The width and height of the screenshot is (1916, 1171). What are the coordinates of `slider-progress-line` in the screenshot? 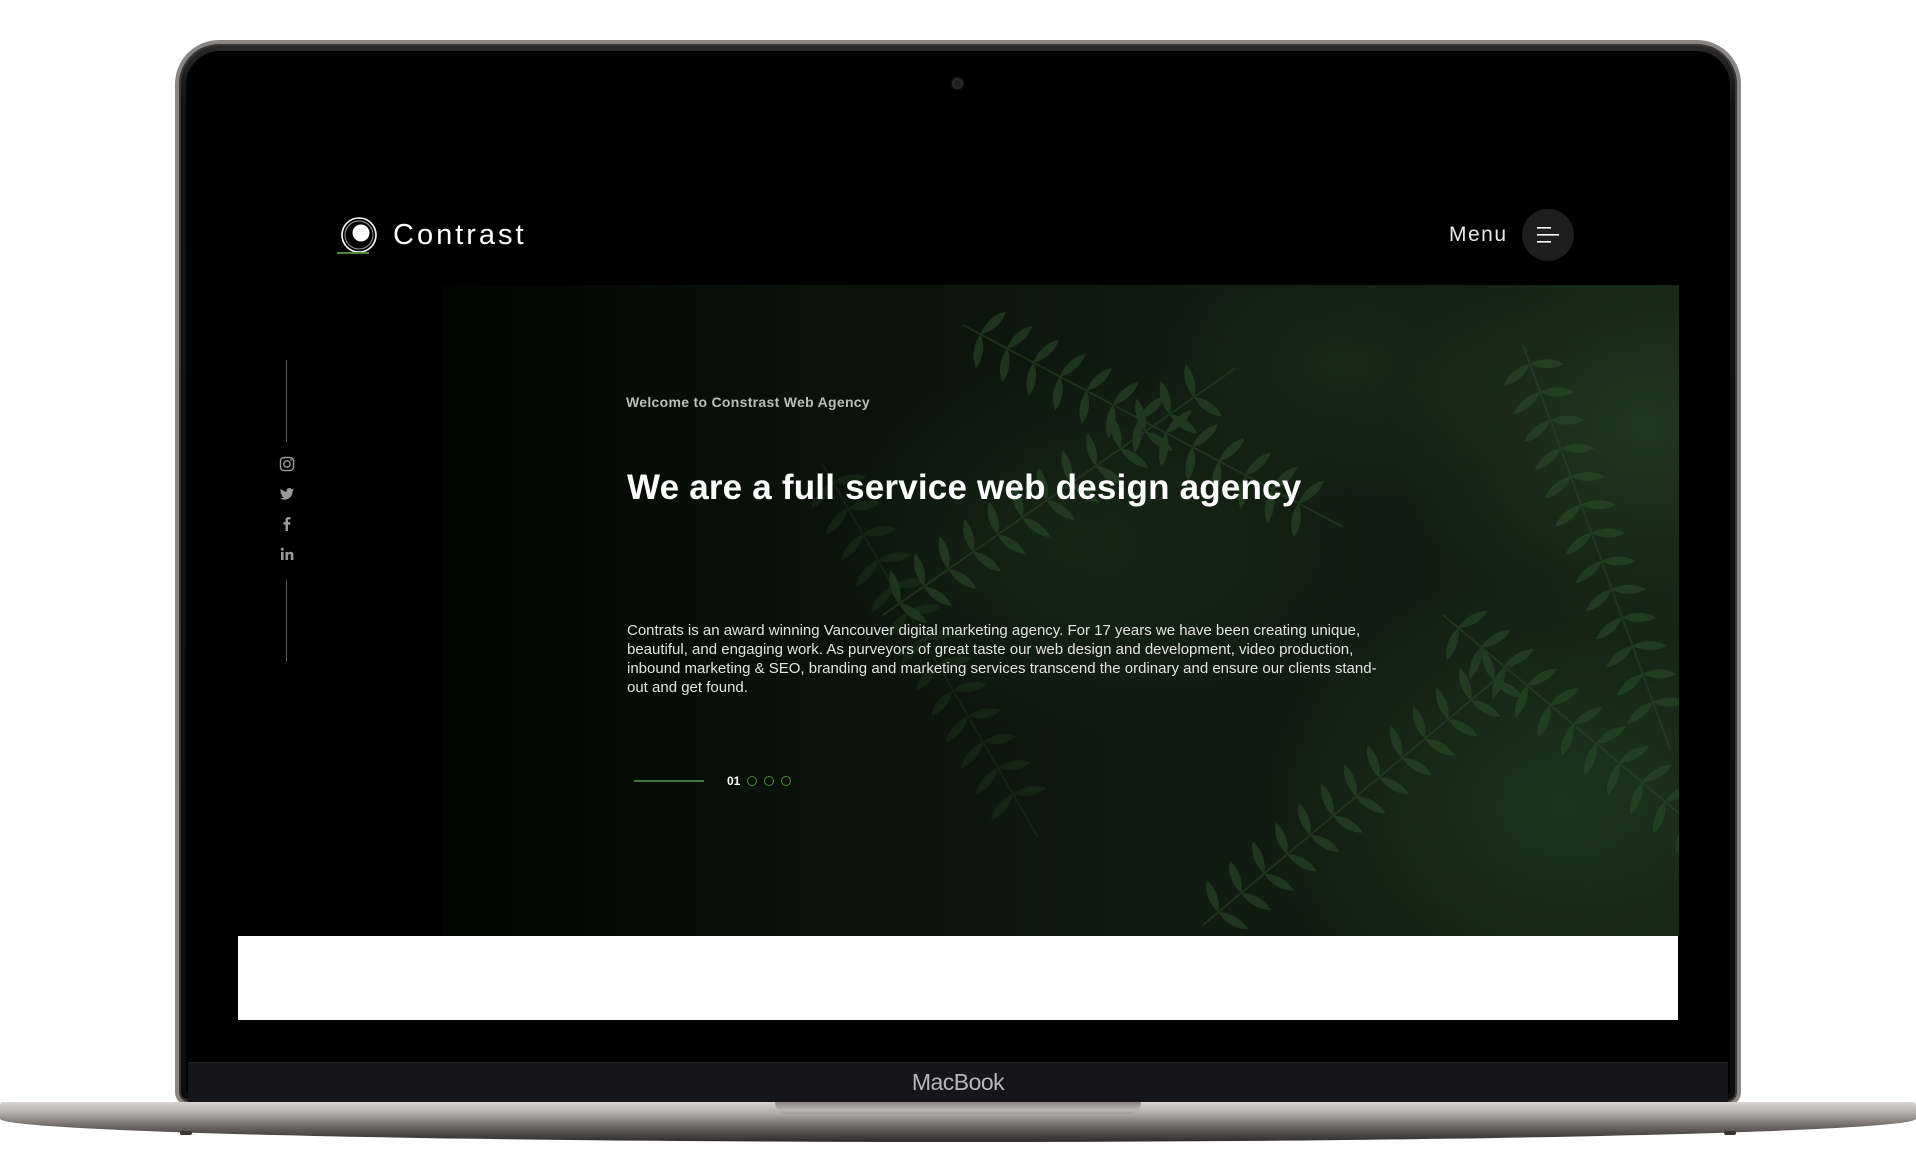 It's located at (669, 781).